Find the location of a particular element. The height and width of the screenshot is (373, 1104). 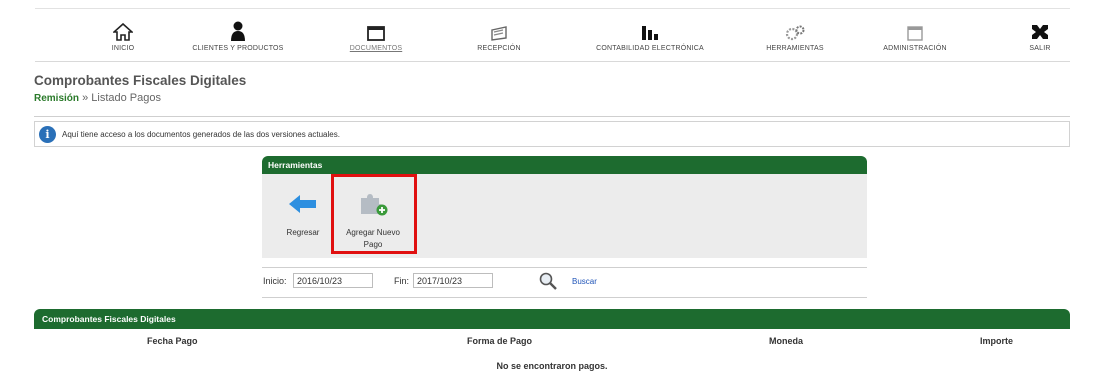

column-header-moneda: Moneda is located at coordinates (786, 341).